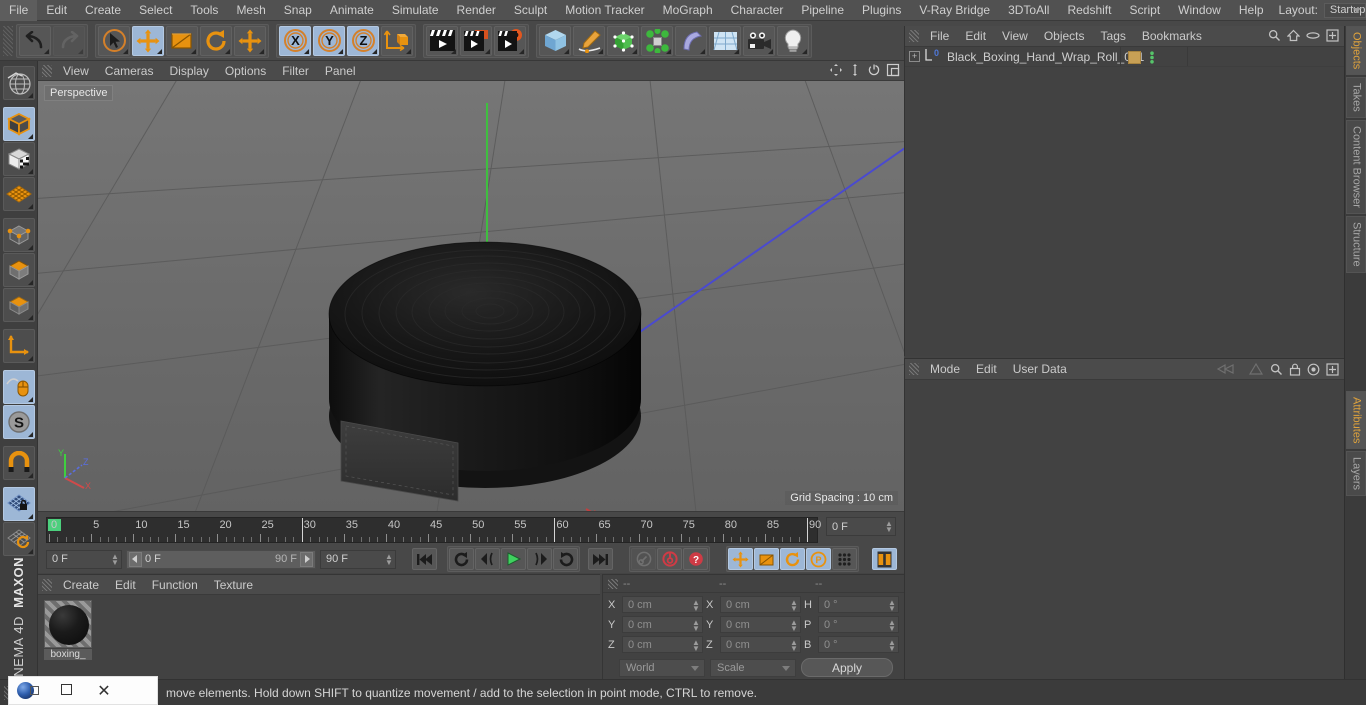 This screenshot has height=705, width=1366. What do you see at coordinates (530, 10) in the screenshot?
I see `menu-item-sculpt: Sculpt` at bounding box center [530, 10].